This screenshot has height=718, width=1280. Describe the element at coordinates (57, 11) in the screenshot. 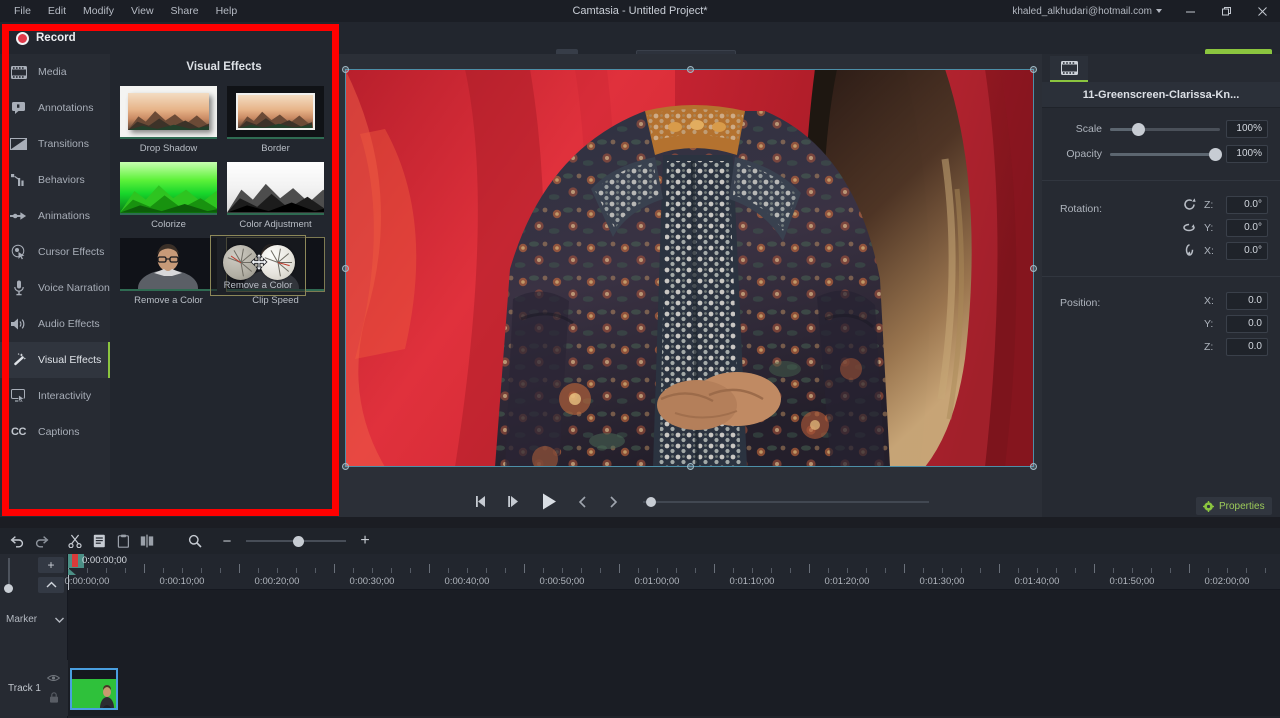

I see `menu-edit: Edit` at that location.